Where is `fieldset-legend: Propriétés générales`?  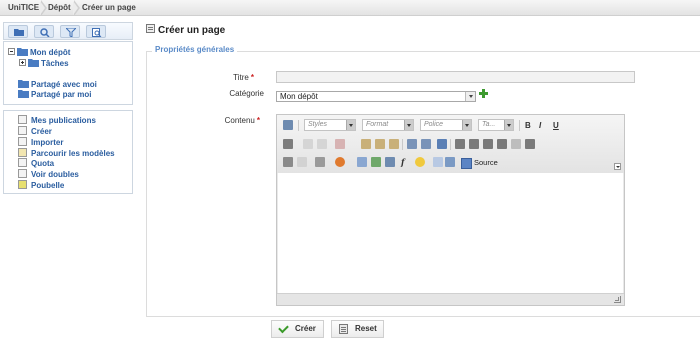 fieldset-legend: Propriétés générales is located at coordinates (195, 49).